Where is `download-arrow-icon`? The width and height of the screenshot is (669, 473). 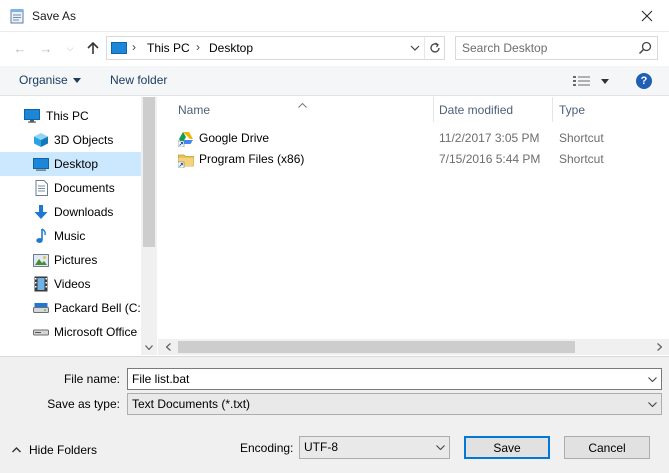
download-arrow-icon is located at coordinates (41, 212).